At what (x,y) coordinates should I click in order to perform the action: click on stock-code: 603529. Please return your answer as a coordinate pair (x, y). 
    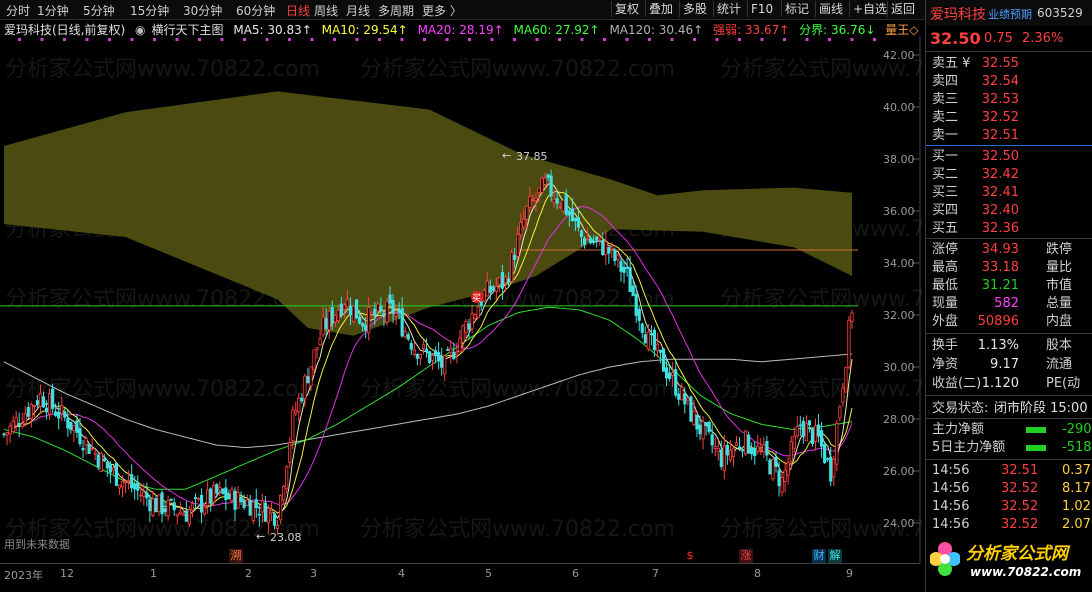
    Looking at the image, I should click on (1060, 13).